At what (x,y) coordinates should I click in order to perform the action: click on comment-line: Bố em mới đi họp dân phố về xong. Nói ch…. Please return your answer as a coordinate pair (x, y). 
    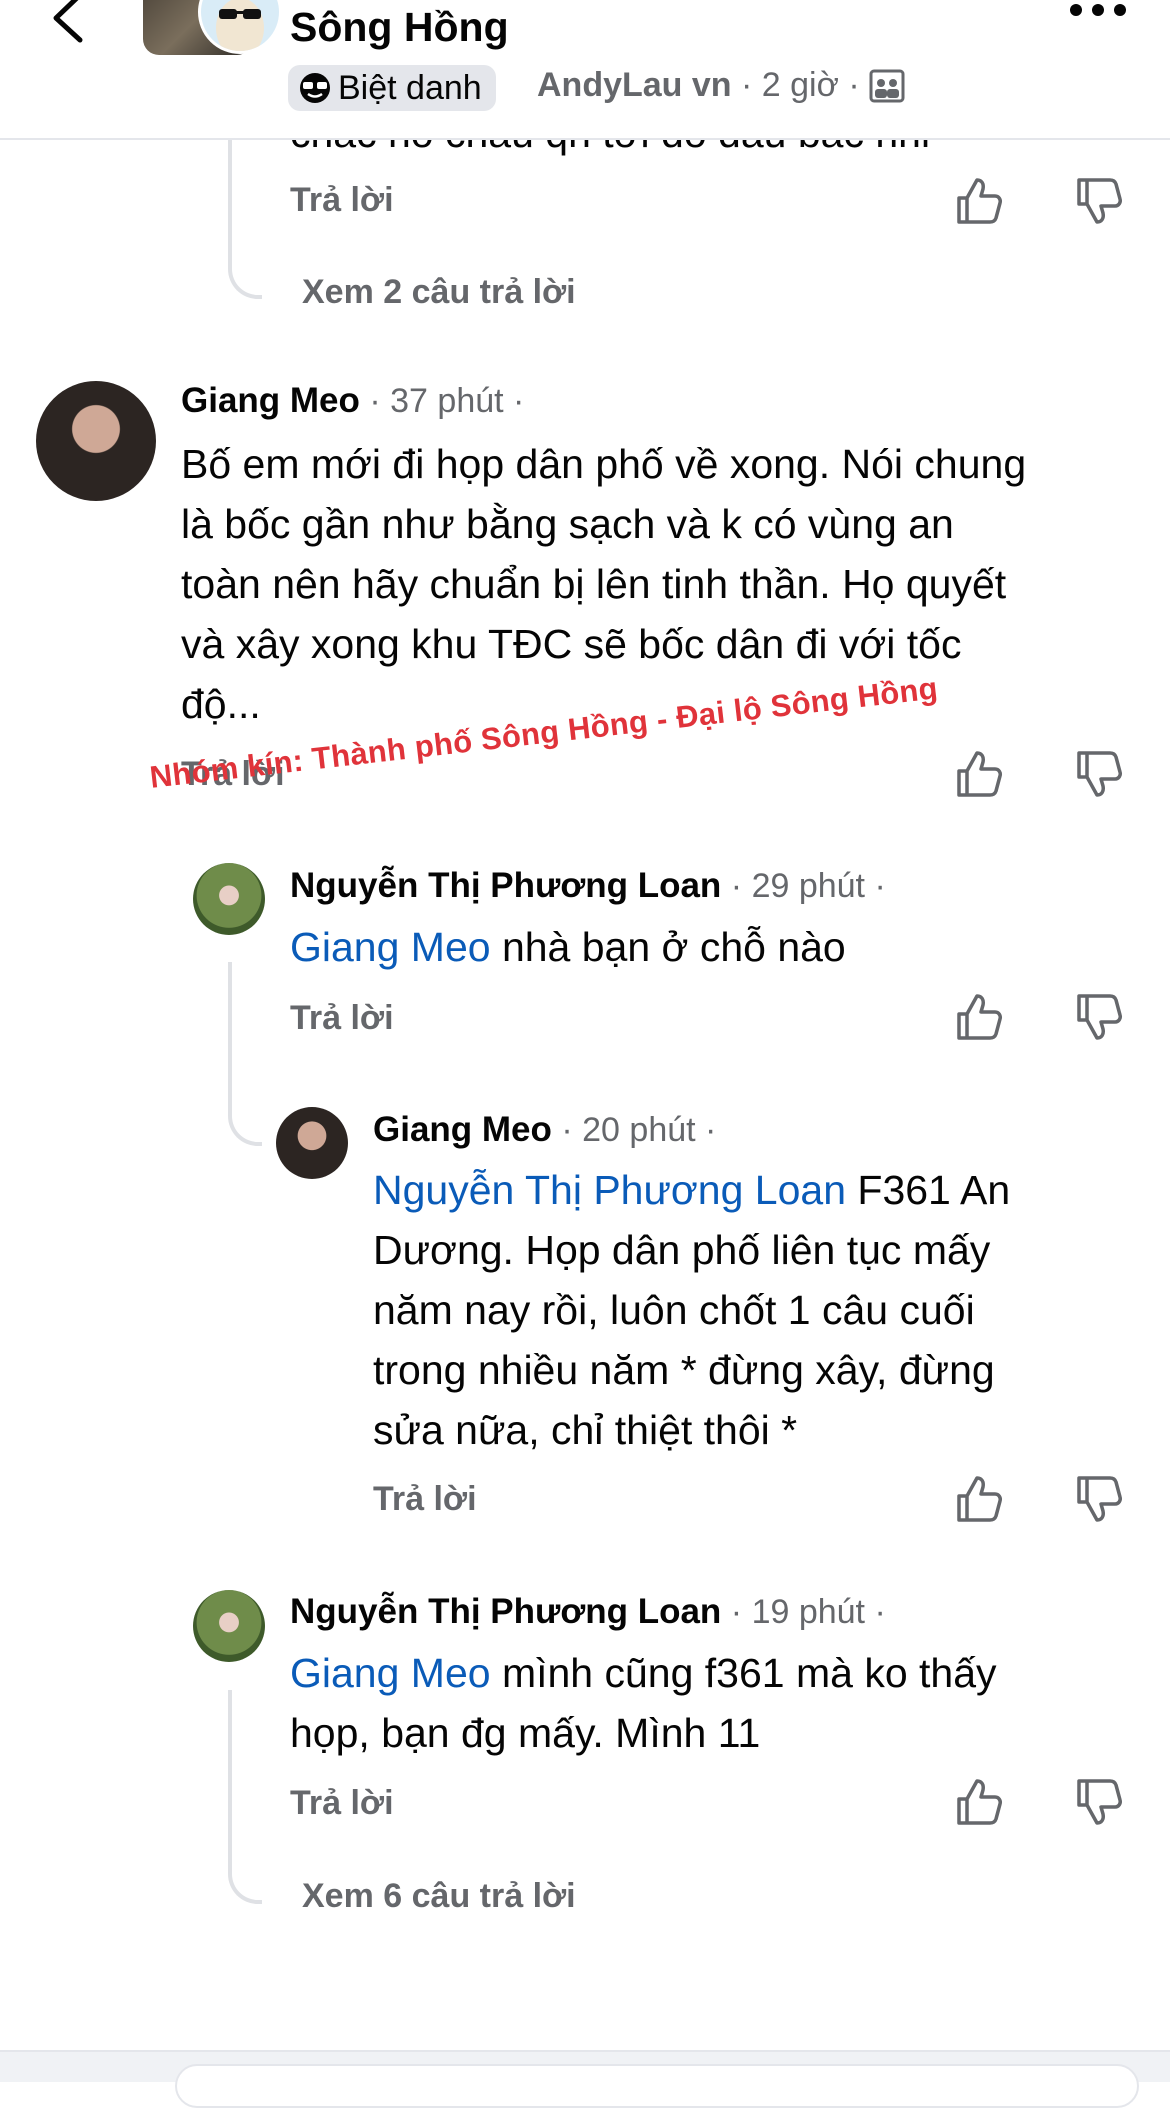
    Looking at the image, I should click on (604, 464).